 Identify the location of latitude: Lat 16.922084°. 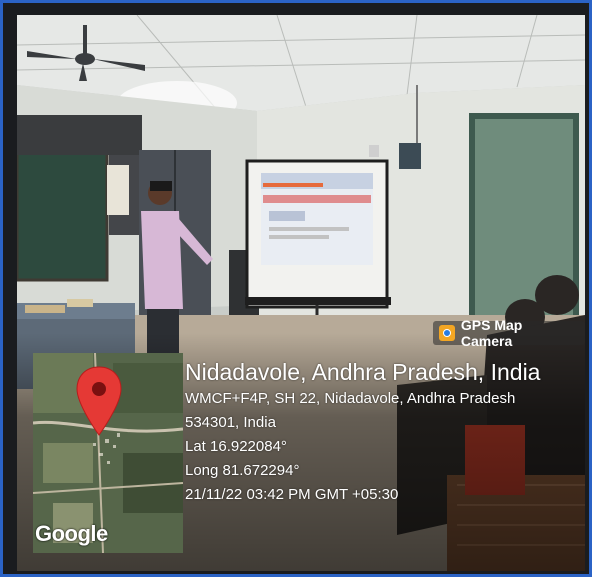
(236, 446).